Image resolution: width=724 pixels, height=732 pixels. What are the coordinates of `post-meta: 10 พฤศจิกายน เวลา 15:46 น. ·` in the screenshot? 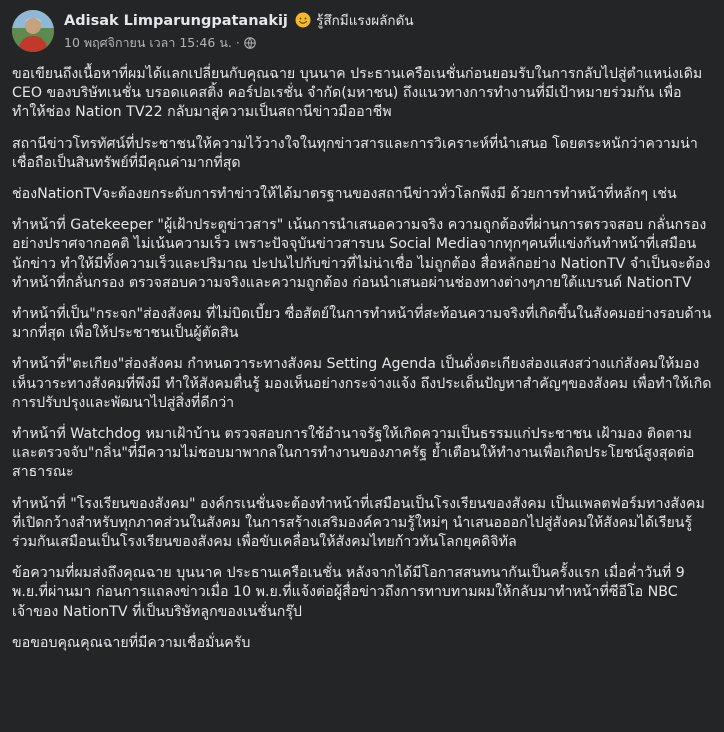 It's located at (160, 43).